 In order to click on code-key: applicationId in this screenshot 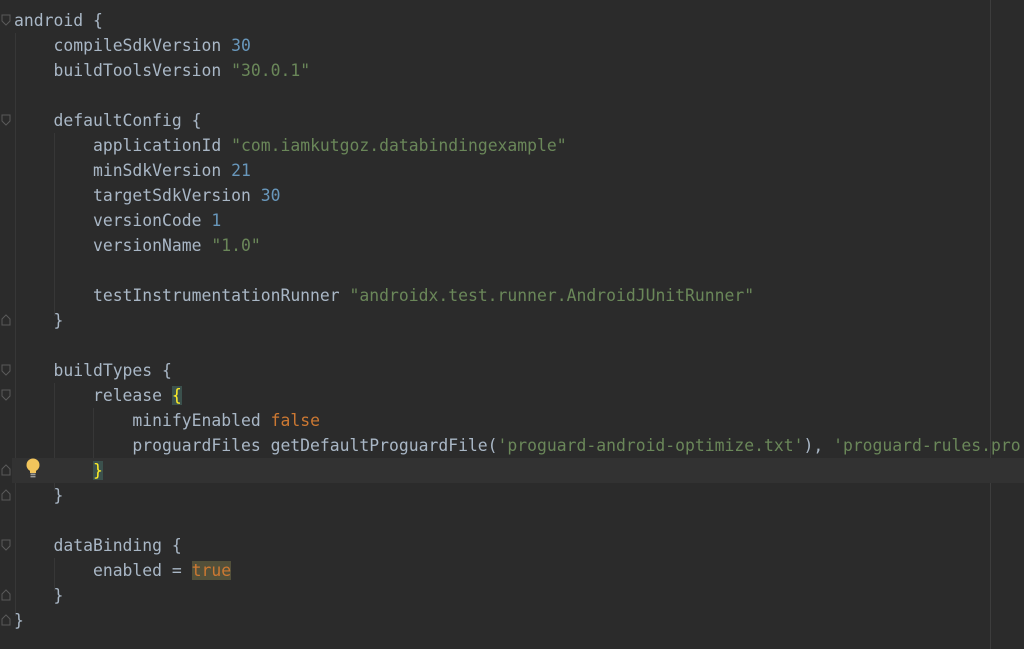, I will do `click(157, 145)`.